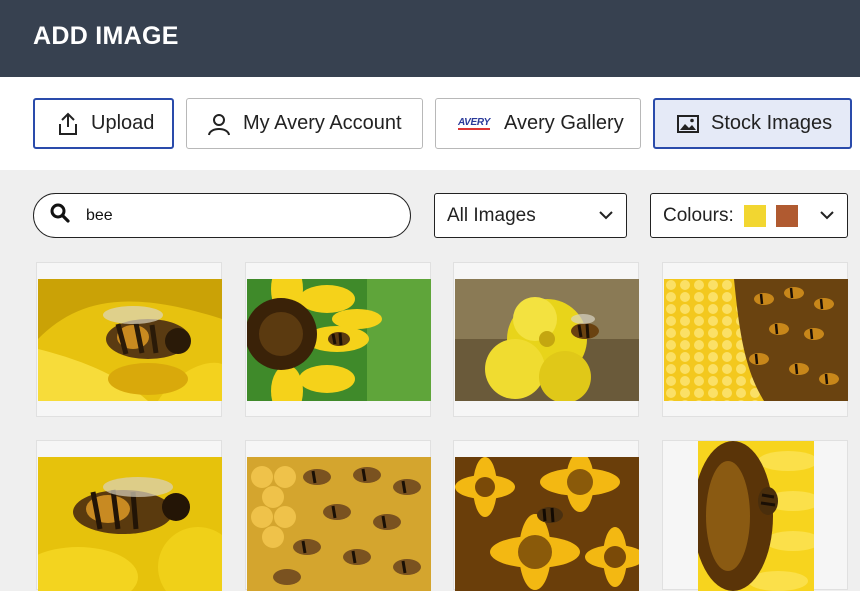  What do you see at coordinates (130, 524) in the screenshot?
I see `bee-closeup-image` at bounding box center [130, 524].